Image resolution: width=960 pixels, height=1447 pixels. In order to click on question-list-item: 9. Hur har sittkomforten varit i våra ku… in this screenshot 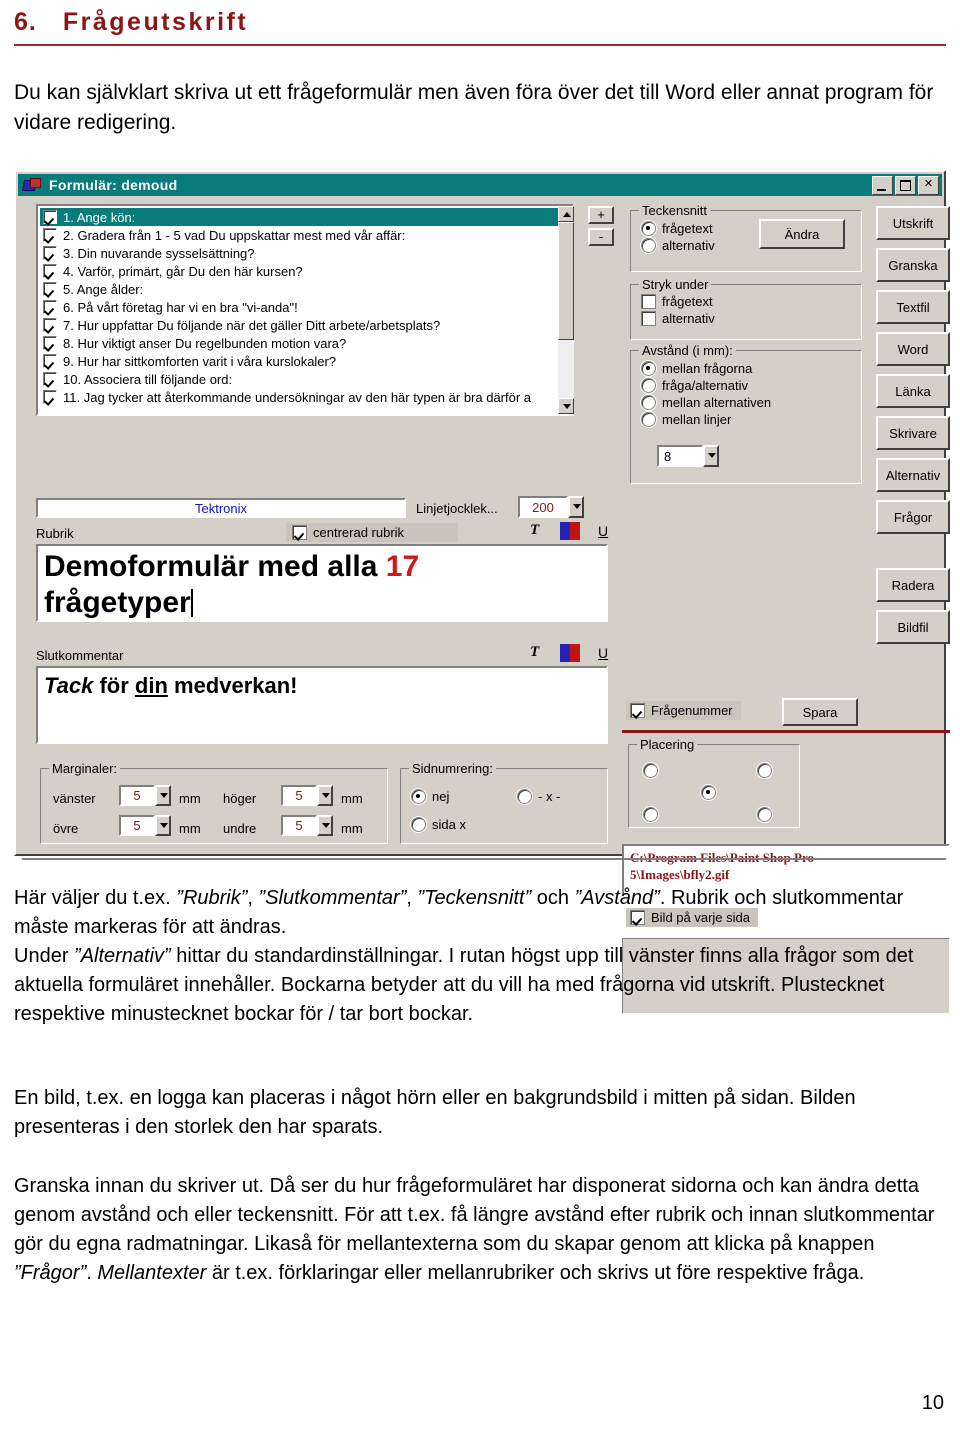, I will do `click(305, 361)`.